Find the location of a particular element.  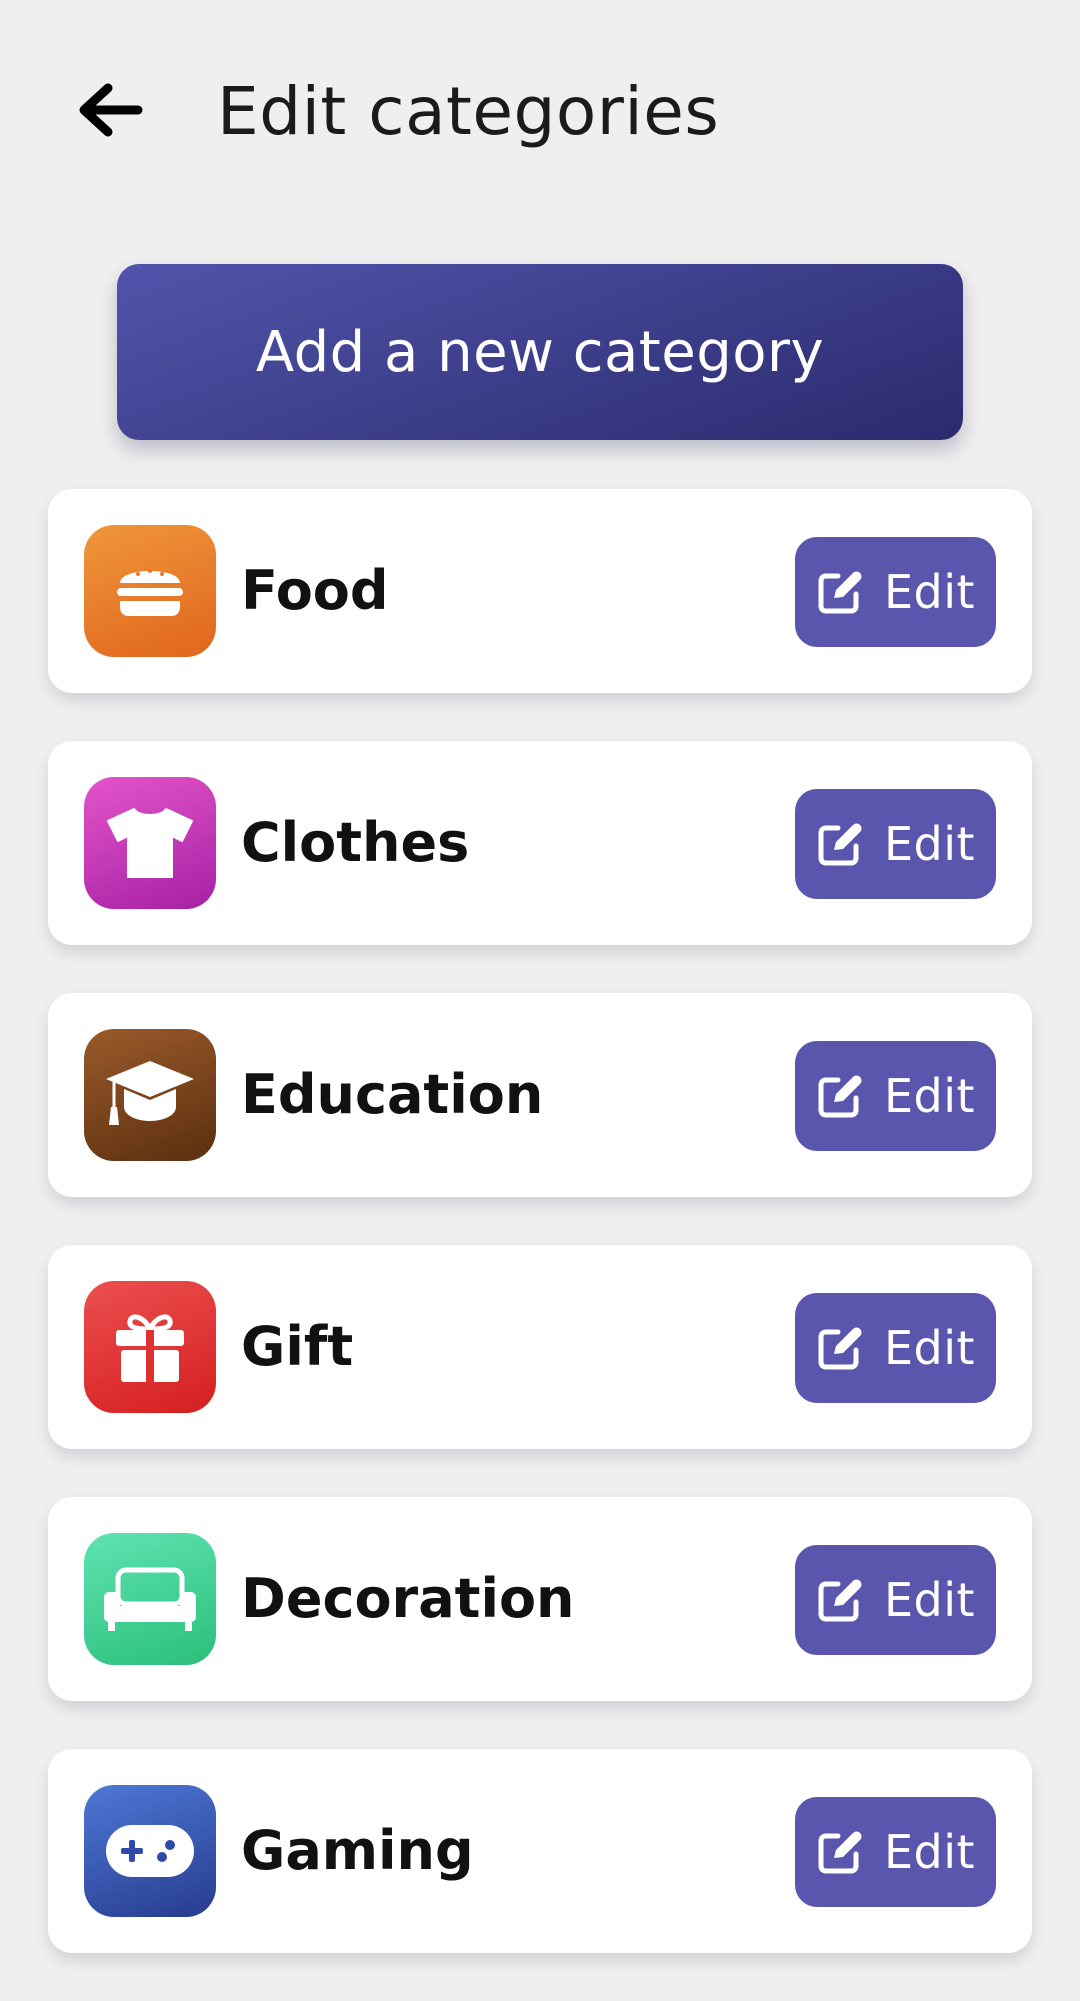

back-button is located at coordinates (110, 110).